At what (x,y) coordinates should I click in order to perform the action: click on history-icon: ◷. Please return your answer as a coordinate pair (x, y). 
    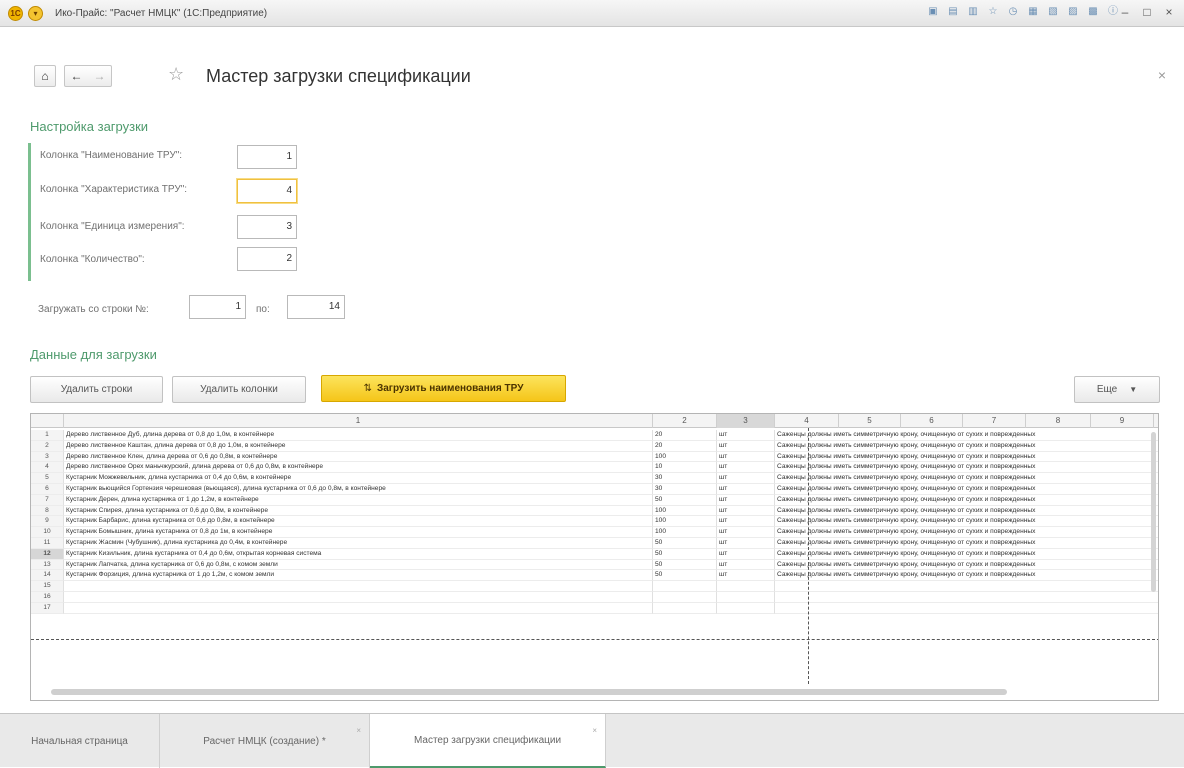
    Looking at the image, I should click on (1013, 12).